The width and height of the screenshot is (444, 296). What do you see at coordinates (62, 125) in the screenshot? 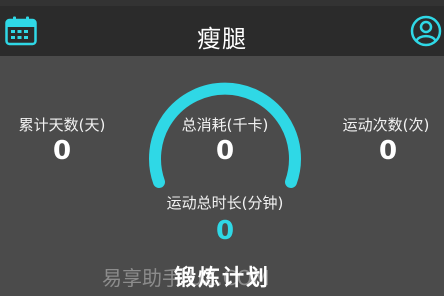
I see `days-label: 累计天数(天)` at bounding box center [62, 125].